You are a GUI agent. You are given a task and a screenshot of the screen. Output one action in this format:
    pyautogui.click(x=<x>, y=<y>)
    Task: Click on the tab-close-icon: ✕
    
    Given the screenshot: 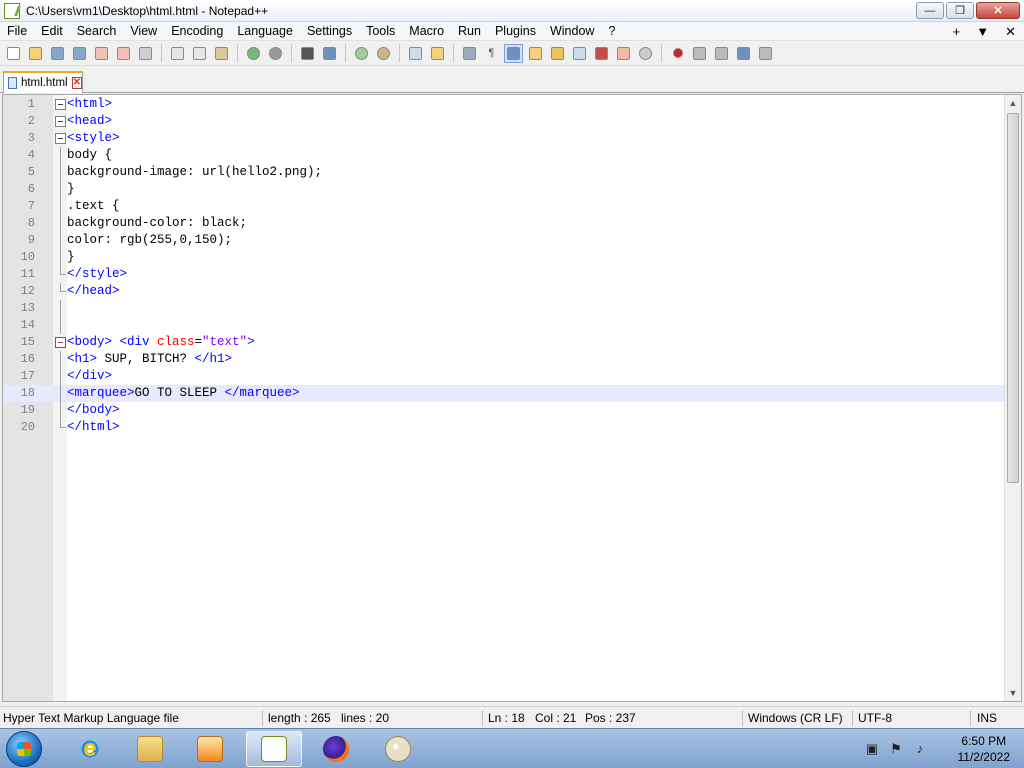 What is the action you would take?
    pyautogui.click(x=76, y=83)
    